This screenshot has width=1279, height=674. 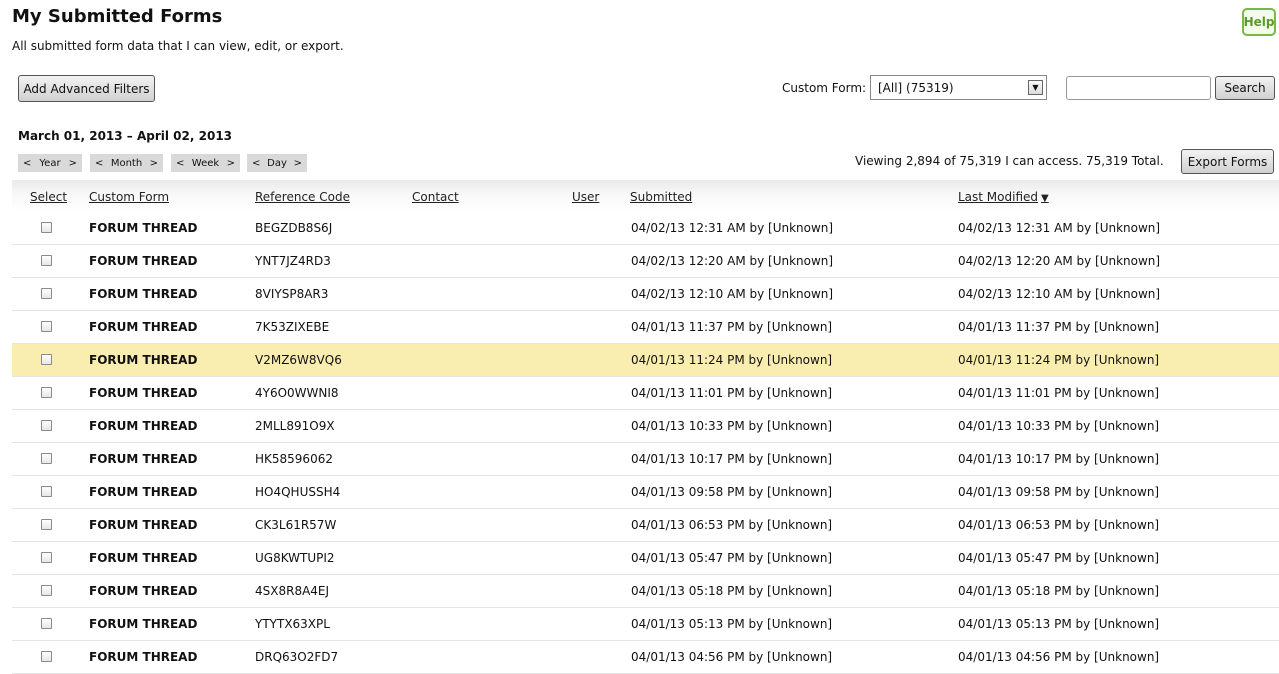 I want to click on row-last-modified: 04/01/13 05:13 PM by [Unknown], so click(x=1059, y=624).